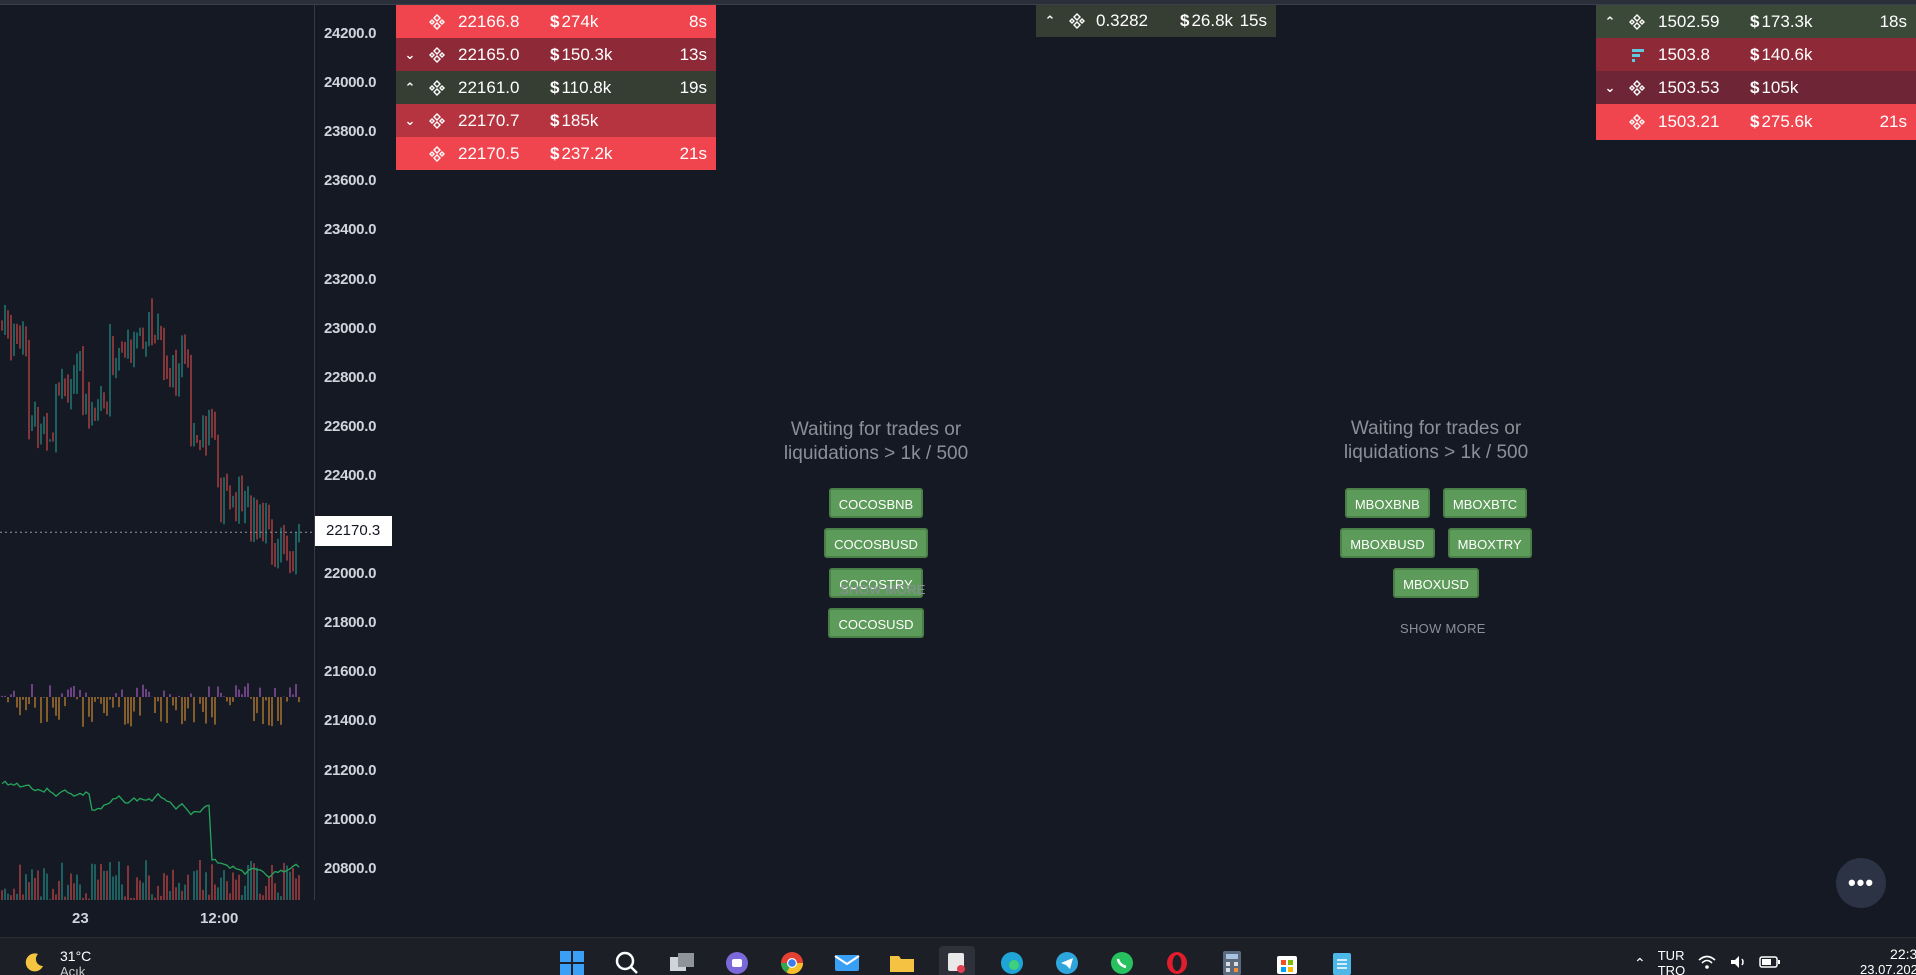  I want to click on trade-amount: 173.3k, so click(1787, 21).